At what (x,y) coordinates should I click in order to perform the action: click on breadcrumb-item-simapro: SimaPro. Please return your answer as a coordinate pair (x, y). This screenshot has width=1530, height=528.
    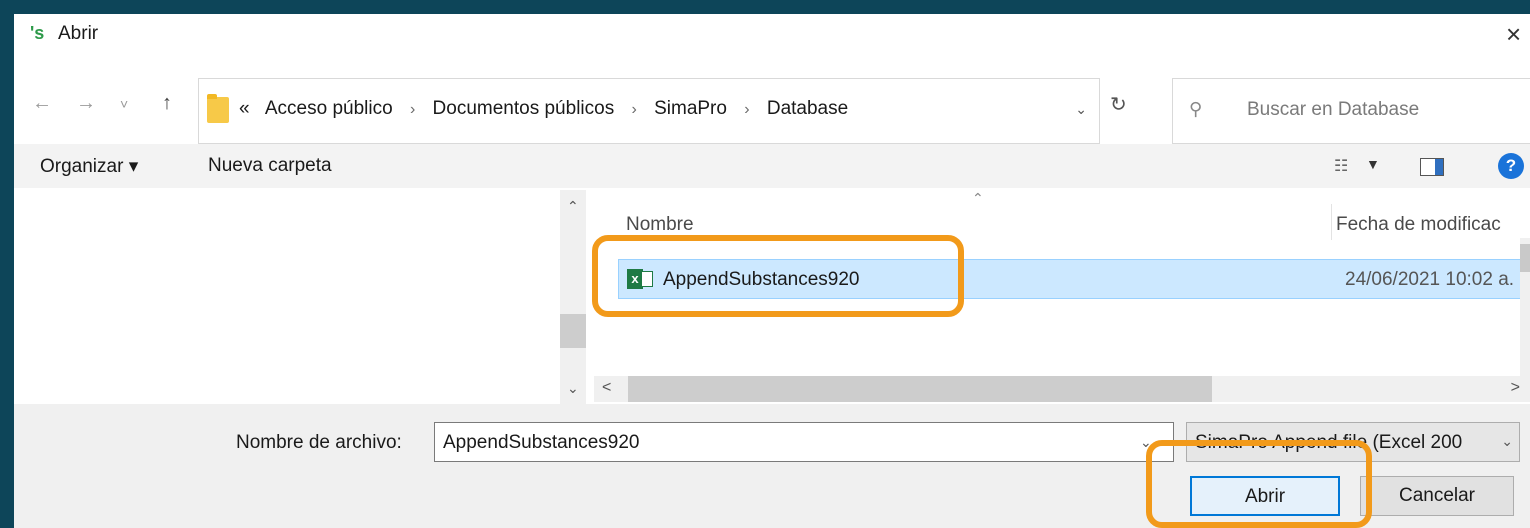
    Looking at the image, I should click on (690, 108).